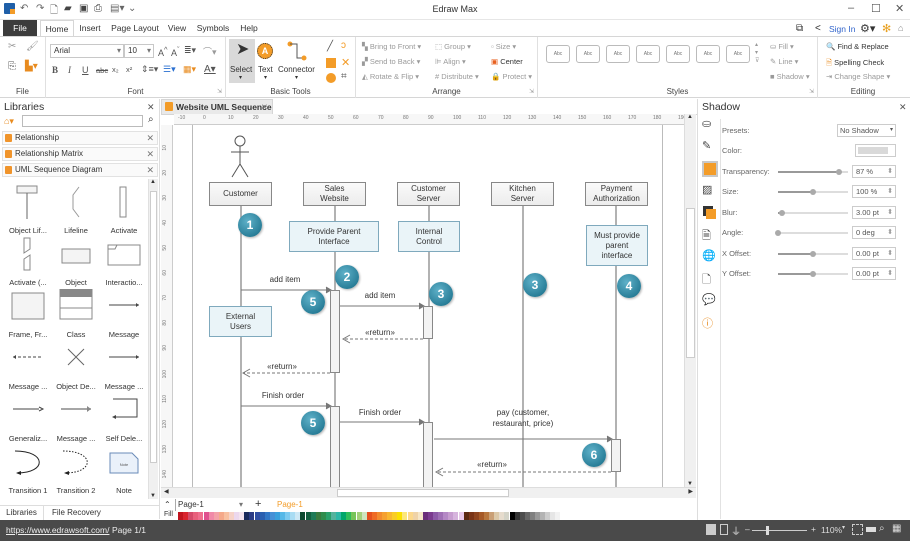 This screenshot has width=910, height=541. What do you see at coordinates (594, 455) in the screenshot?
I see `step-badge: 6` at bounding box center [594, 455].